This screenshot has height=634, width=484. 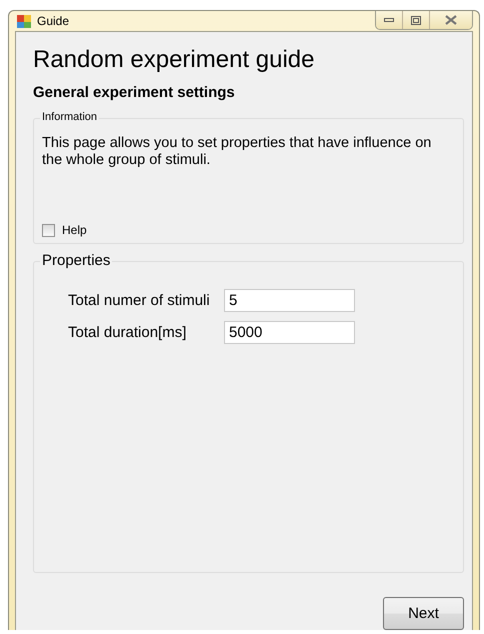 What do you see at coordinates (139, 300) in the screenshot?
I see `field-label: Total numer of stimuli` at bounding box center [139, 300].